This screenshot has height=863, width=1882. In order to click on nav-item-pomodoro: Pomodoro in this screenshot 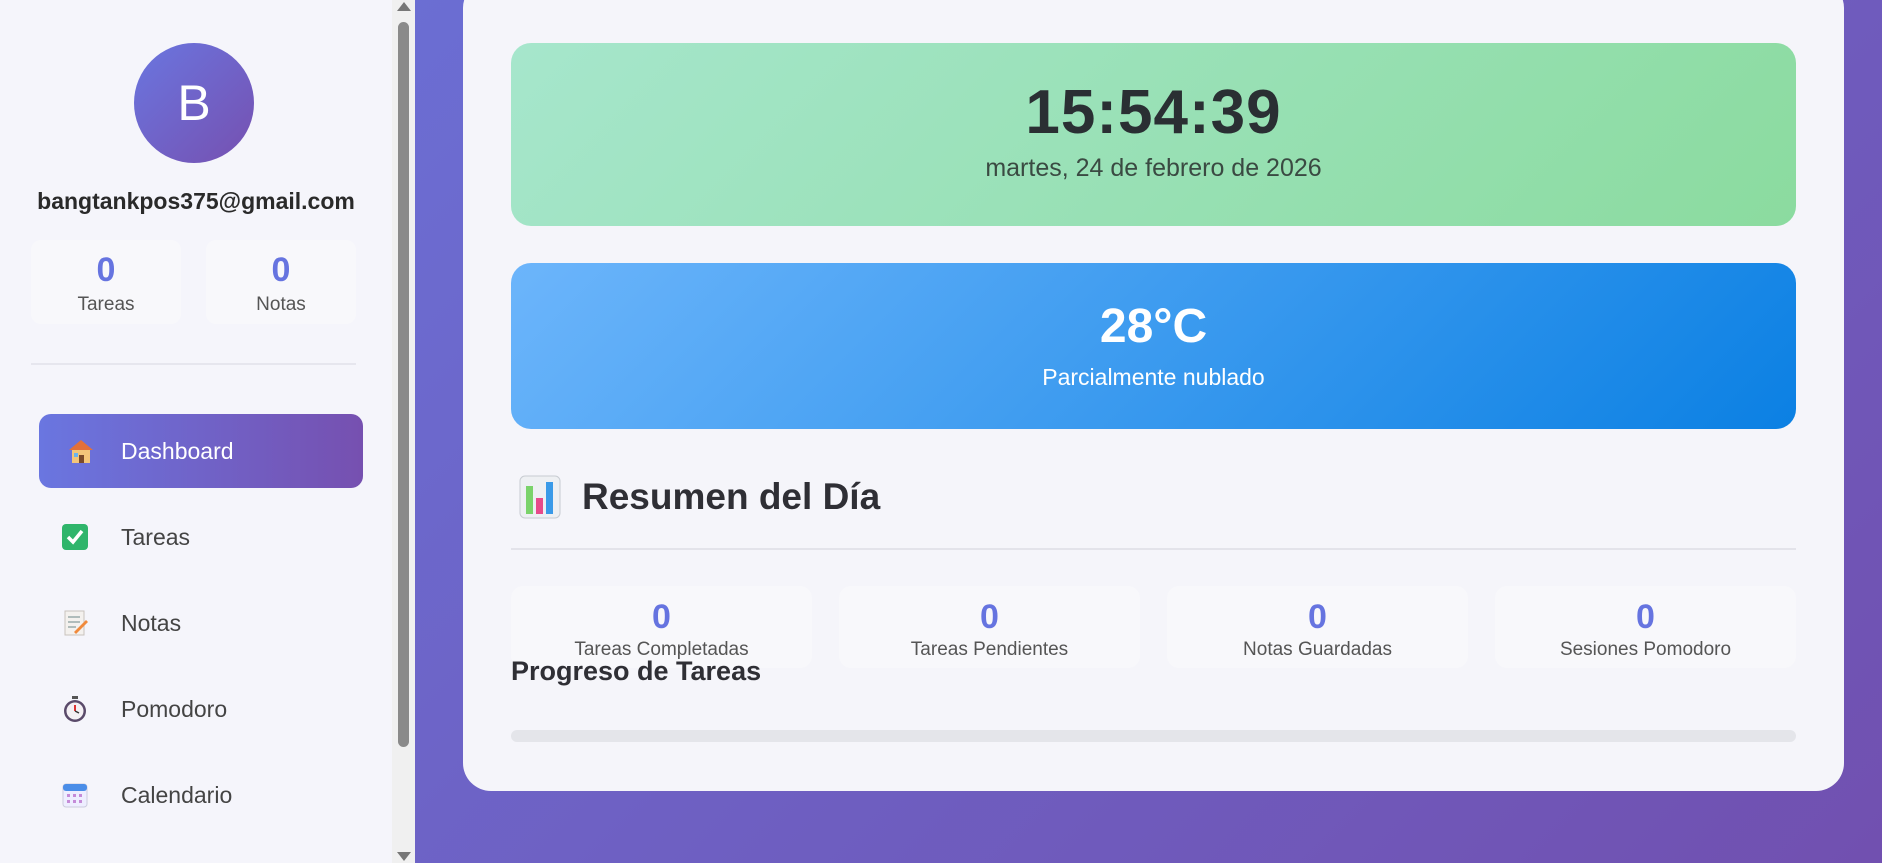, I will do `click(201, 709)`.